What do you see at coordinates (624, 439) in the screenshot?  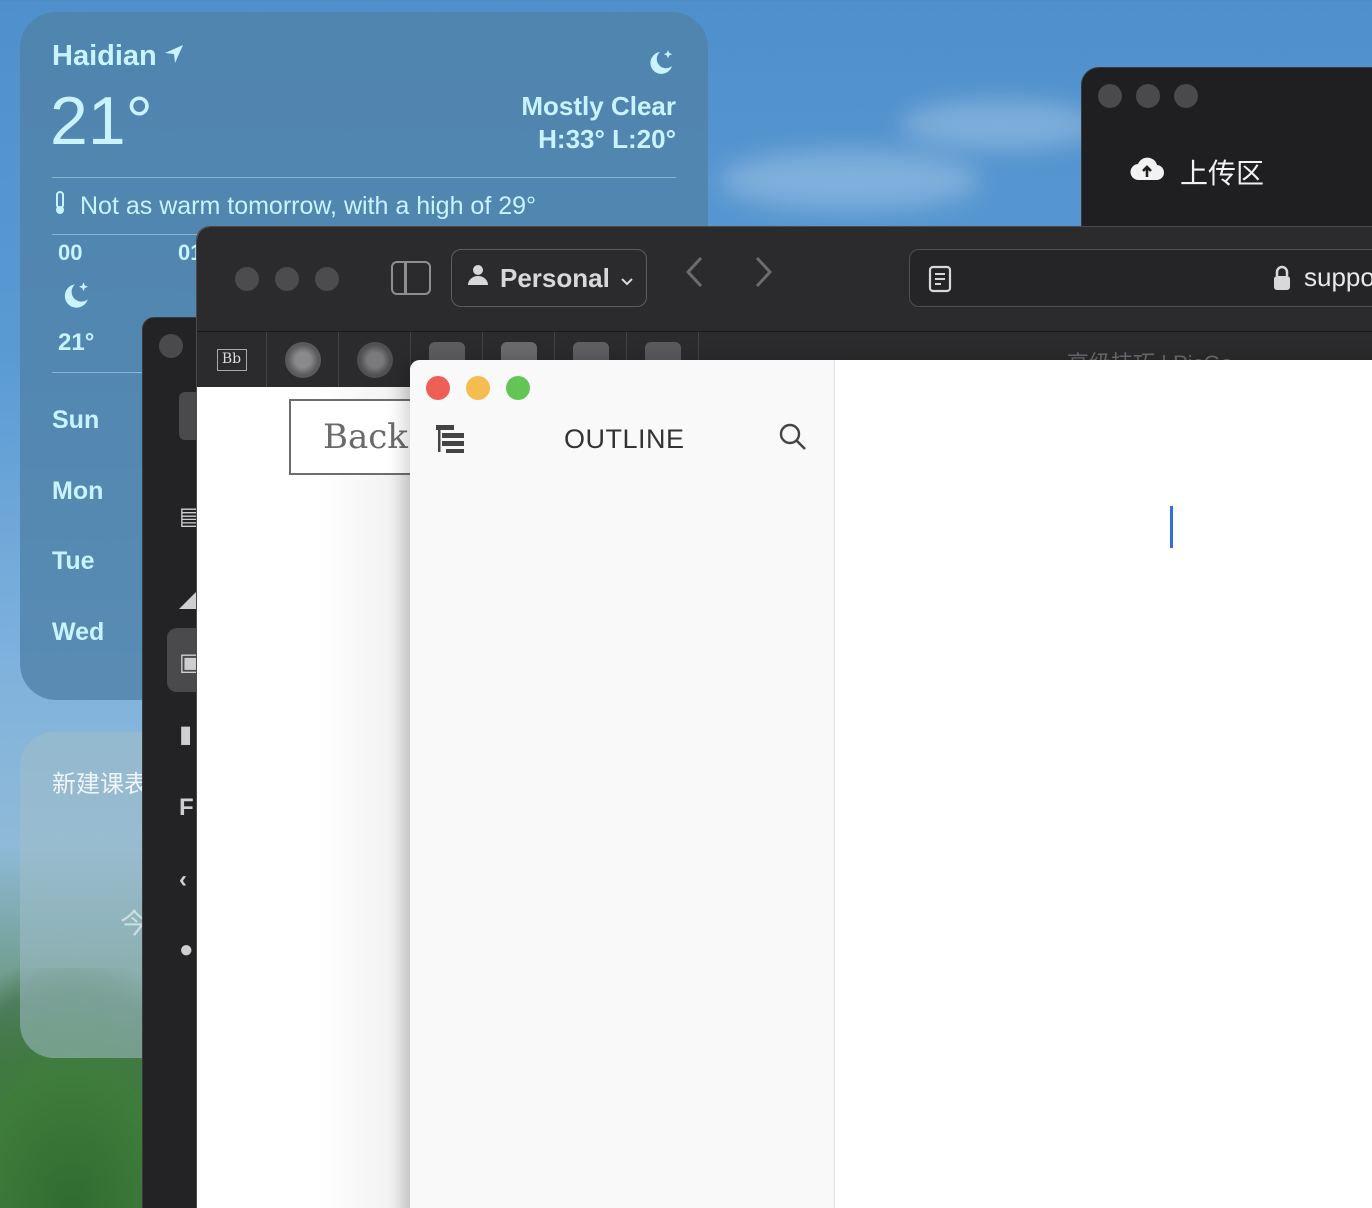 I see `outline-title: OUTLINE` at bounding box center [624, 439].